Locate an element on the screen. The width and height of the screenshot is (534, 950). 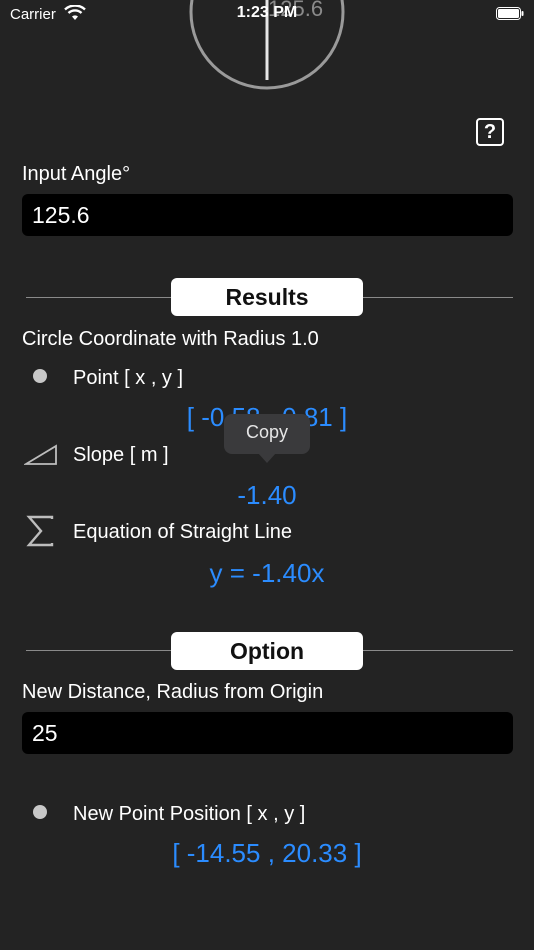
status-time: 1:23 PM is located at coordinates (267, 12).